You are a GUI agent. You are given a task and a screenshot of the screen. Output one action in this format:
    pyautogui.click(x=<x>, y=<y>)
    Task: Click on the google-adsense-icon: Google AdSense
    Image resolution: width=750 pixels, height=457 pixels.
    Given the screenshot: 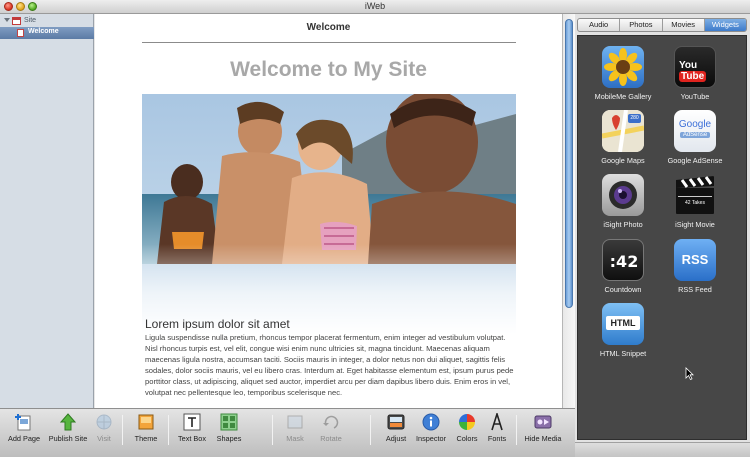 What is the action you would take?
    pyautogui.click(x=695, y=131)
    